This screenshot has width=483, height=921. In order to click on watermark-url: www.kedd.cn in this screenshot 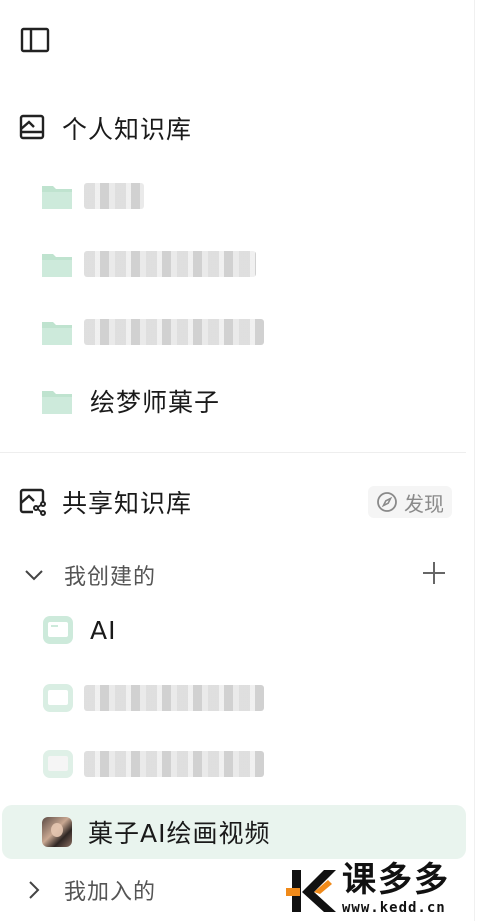, I will do `click(394, 908)`.